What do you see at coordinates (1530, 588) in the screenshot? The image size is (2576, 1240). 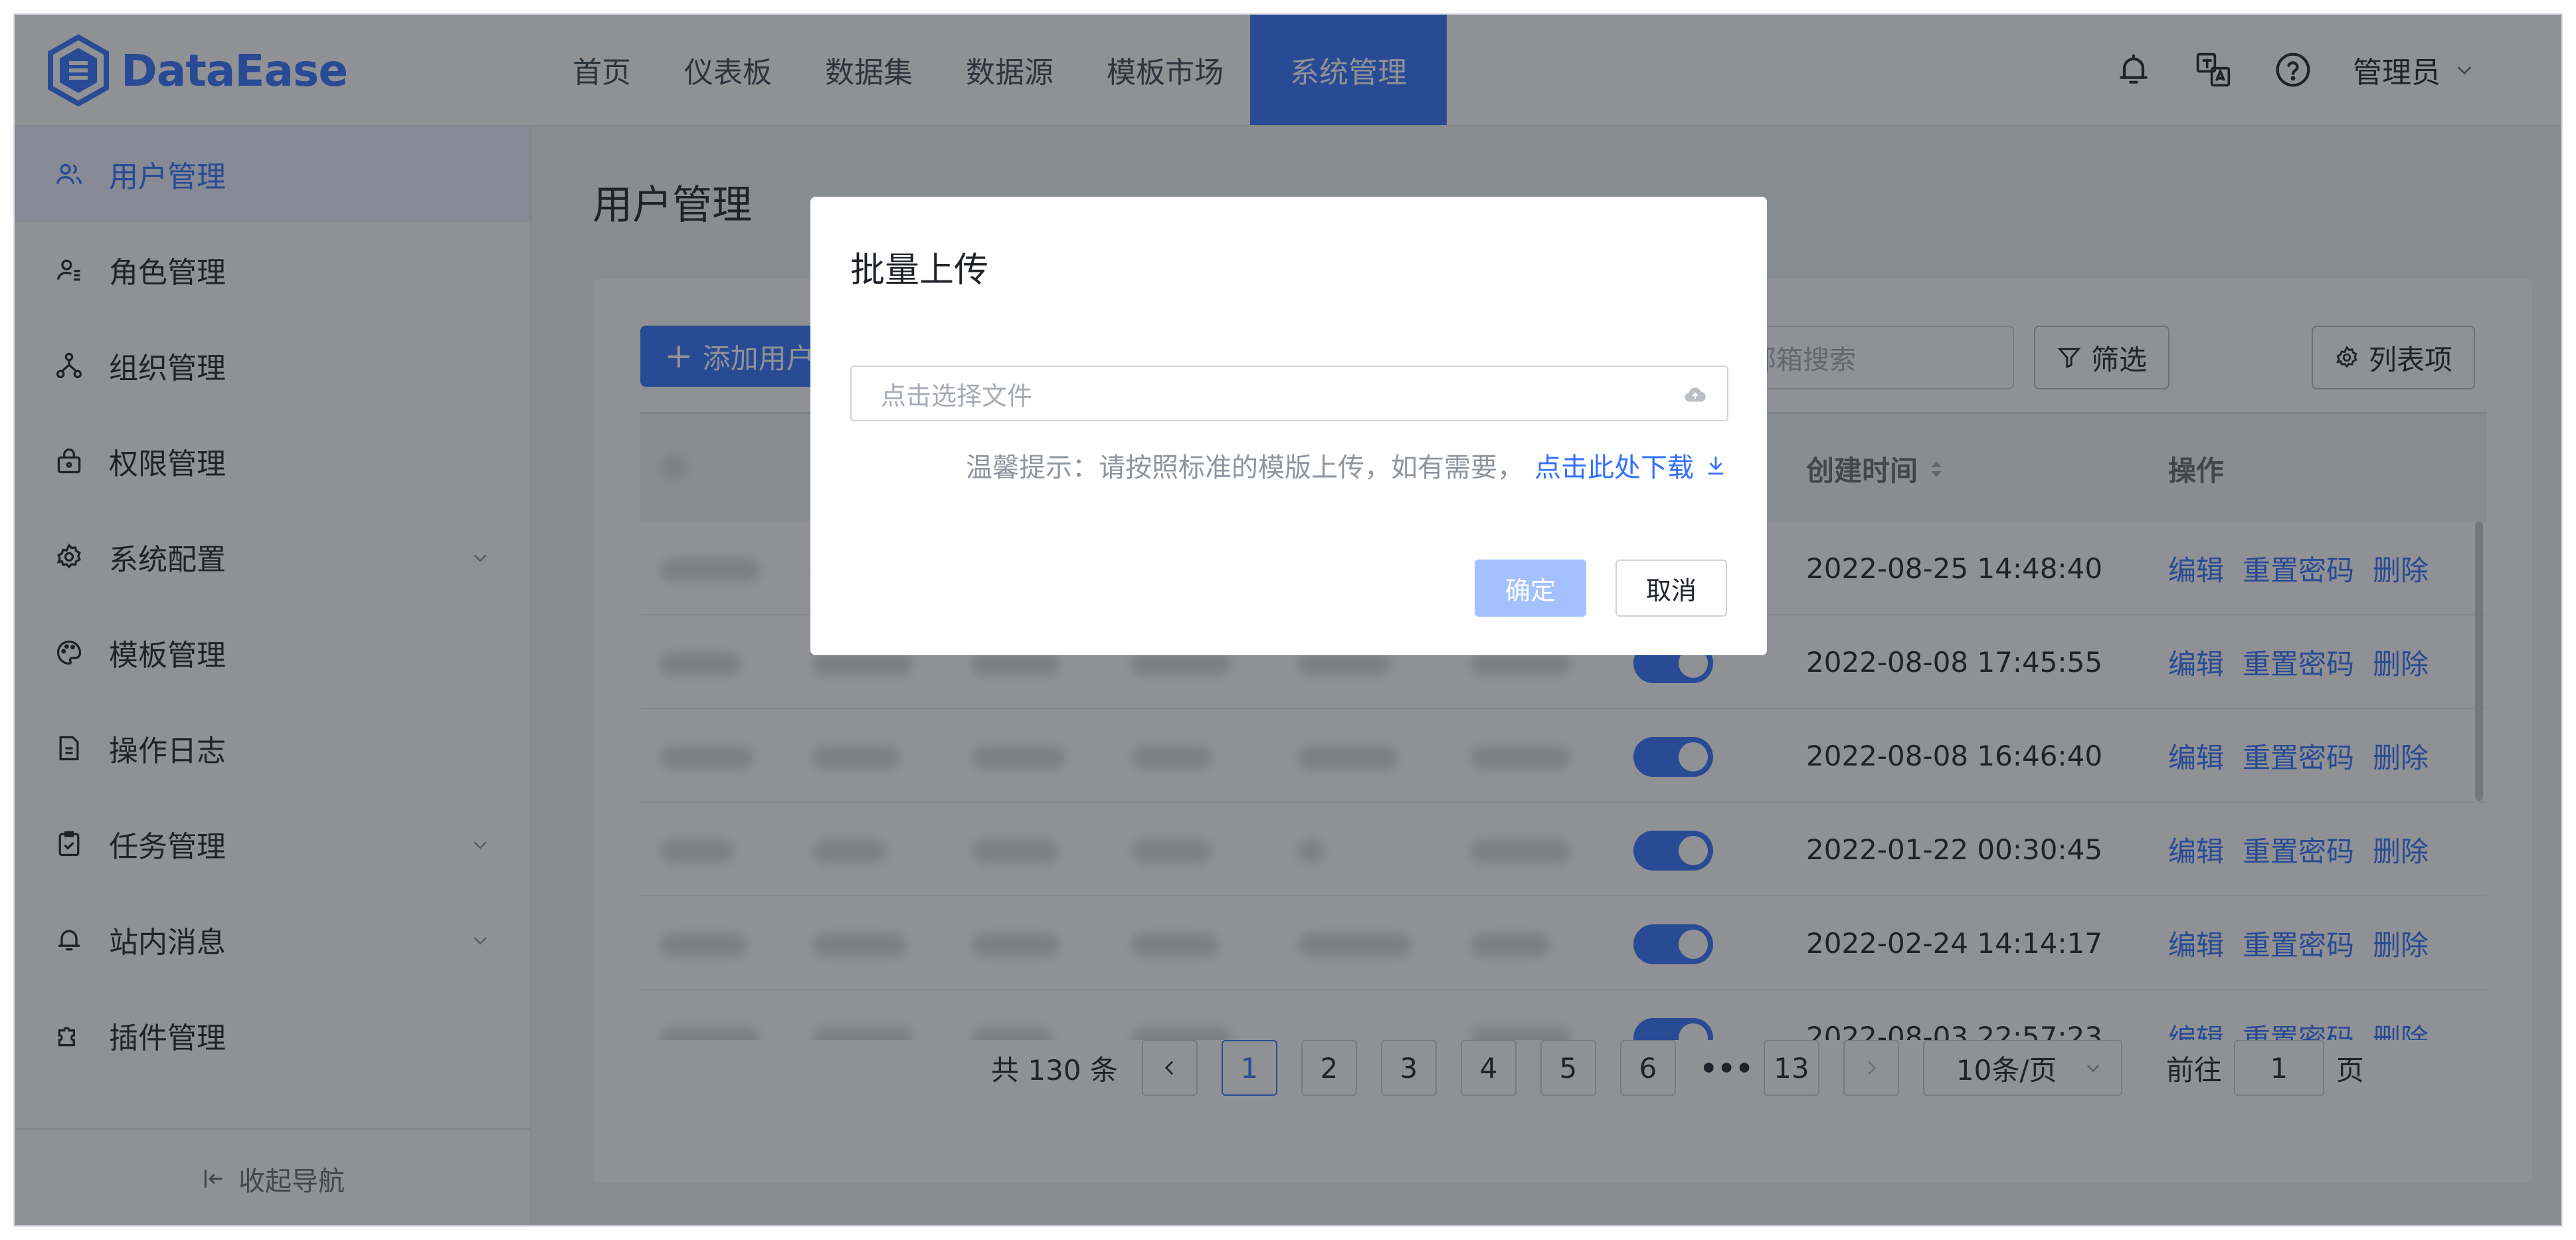 I see `confirm-button: 确定` at bounding box center [1530, 588].